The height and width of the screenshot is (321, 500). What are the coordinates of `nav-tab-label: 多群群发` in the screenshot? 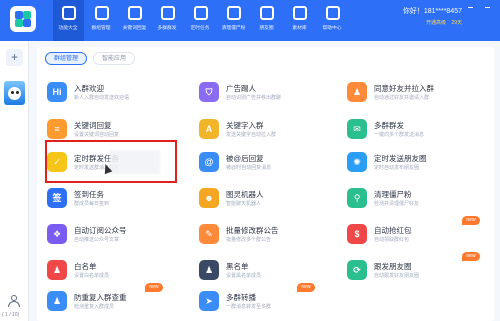 It's located at (167, 28).